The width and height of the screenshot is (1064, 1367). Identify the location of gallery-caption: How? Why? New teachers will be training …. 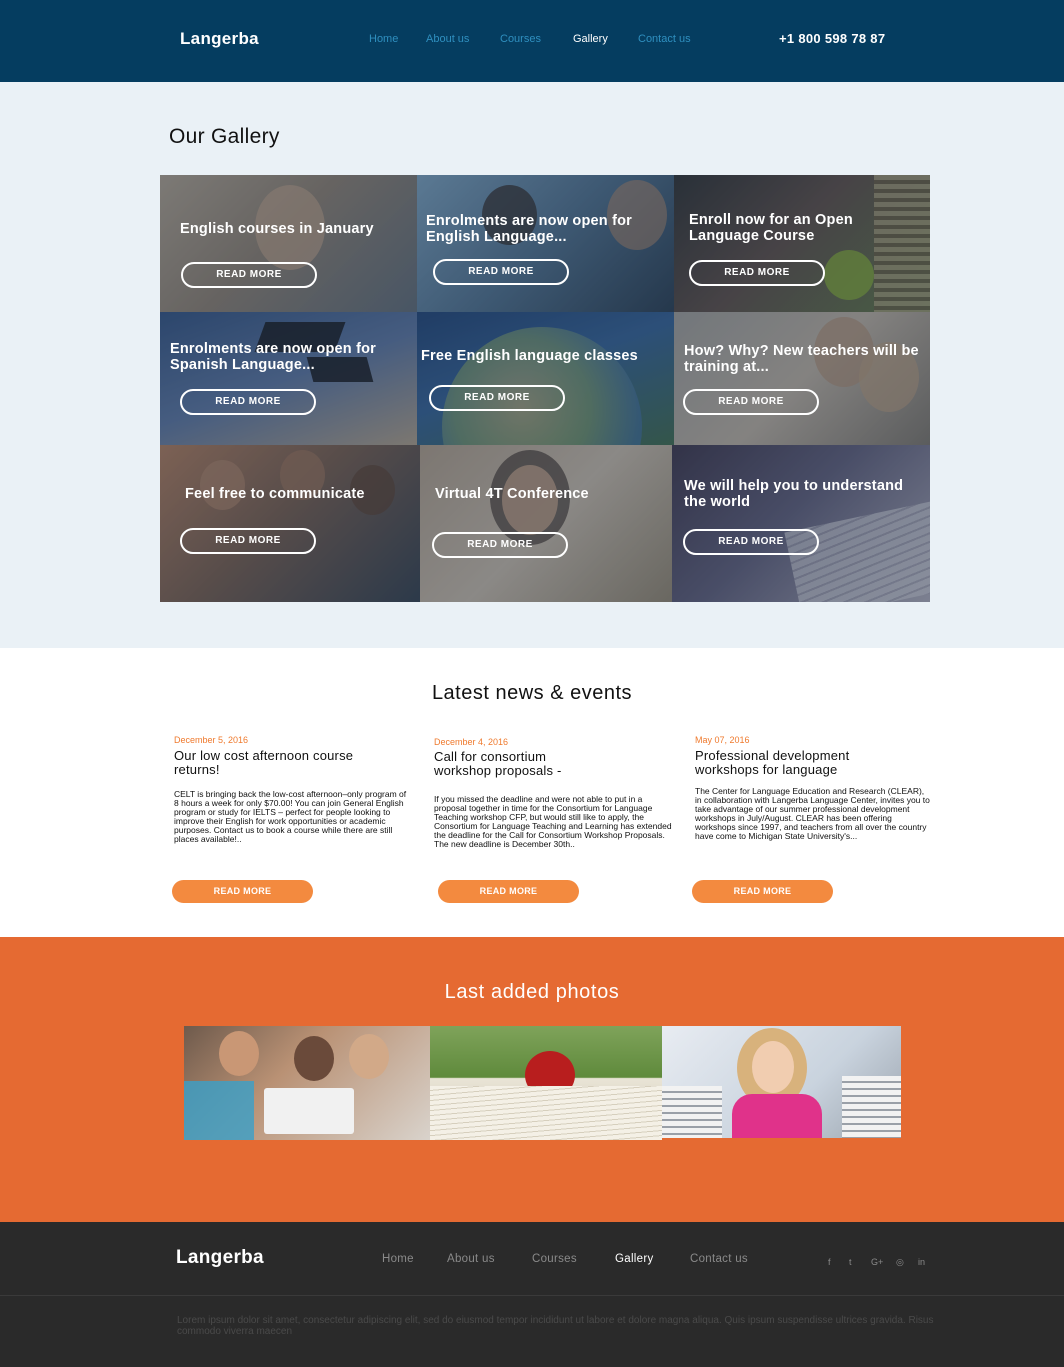
(801, 359).